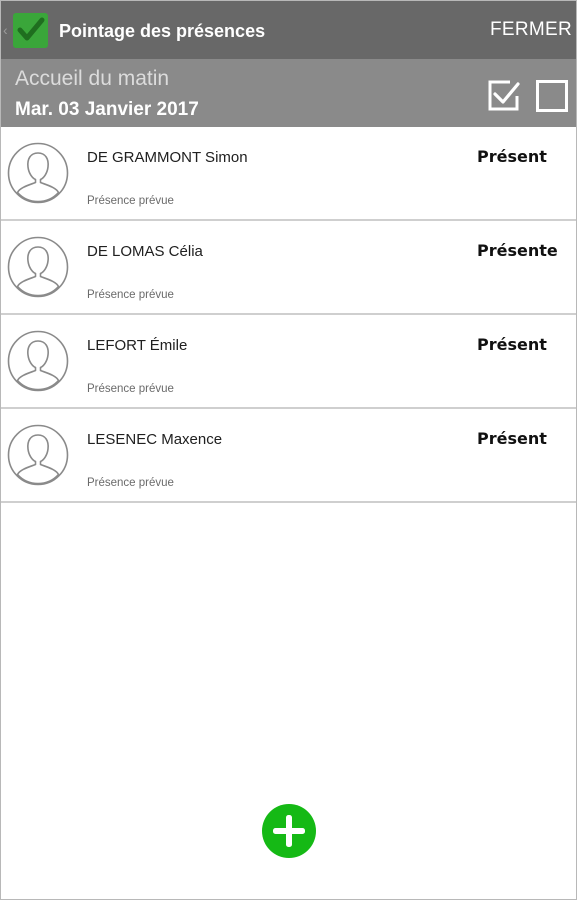 This screenshot has width=577, height=900. I want to click on check-all-button, so click(503, 96).